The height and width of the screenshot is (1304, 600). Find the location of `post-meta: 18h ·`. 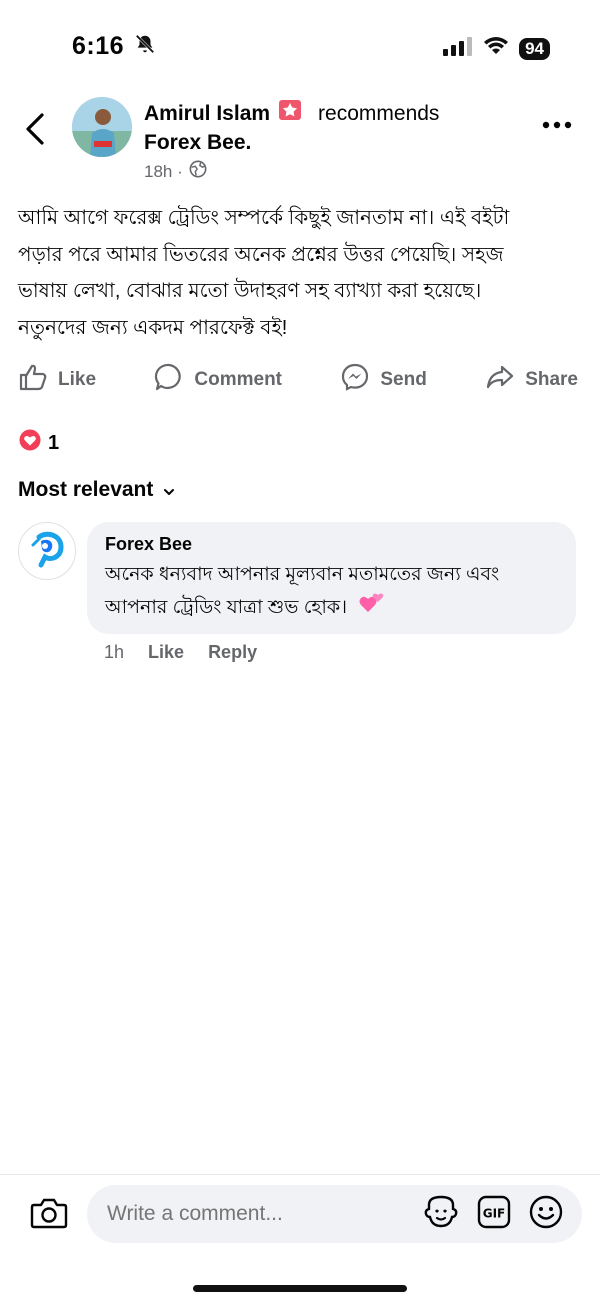

post-meta: 18h · is located at coordinates (175, 171).